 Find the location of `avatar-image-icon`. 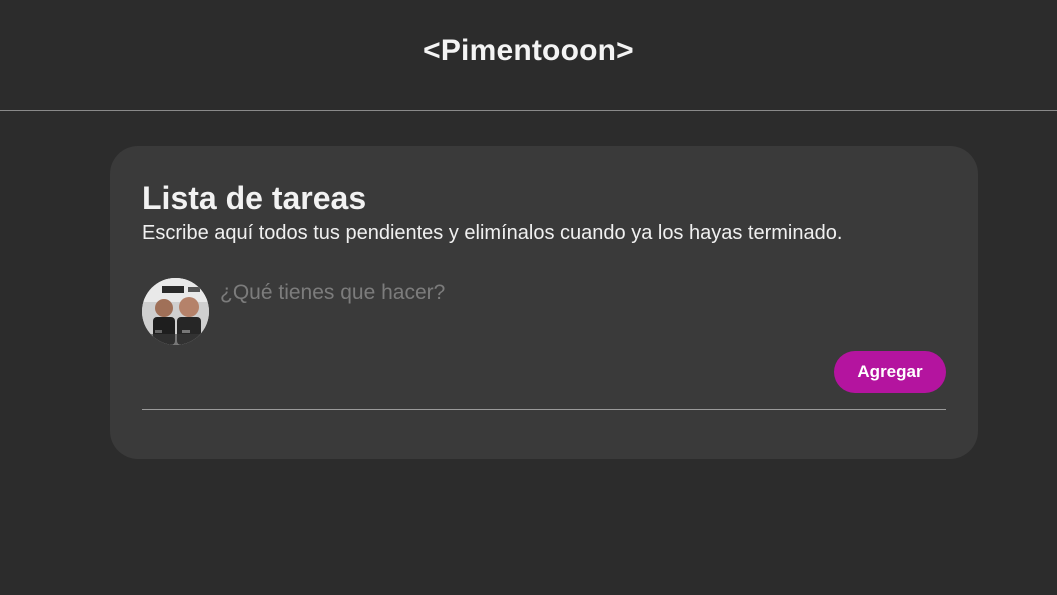

avatar-image-icon is located at coordinates (175, 311).